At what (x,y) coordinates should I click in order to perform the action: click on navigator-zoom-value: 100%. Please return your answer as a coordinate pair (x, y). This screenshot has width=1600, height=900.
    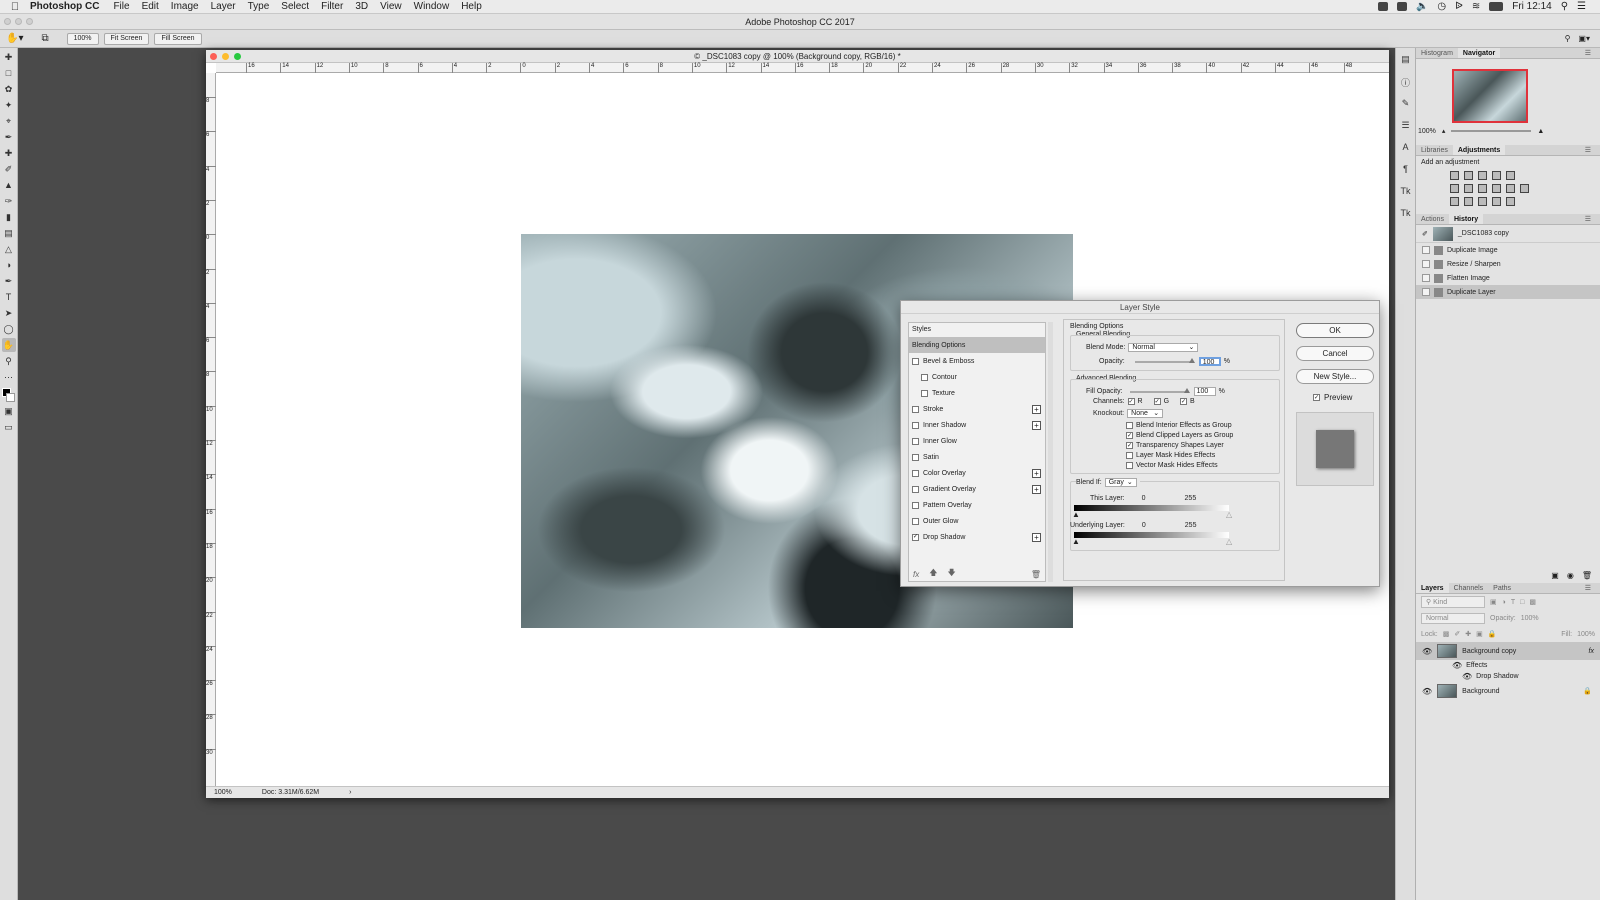
    Looking at the image, I should click on (1427, 131).